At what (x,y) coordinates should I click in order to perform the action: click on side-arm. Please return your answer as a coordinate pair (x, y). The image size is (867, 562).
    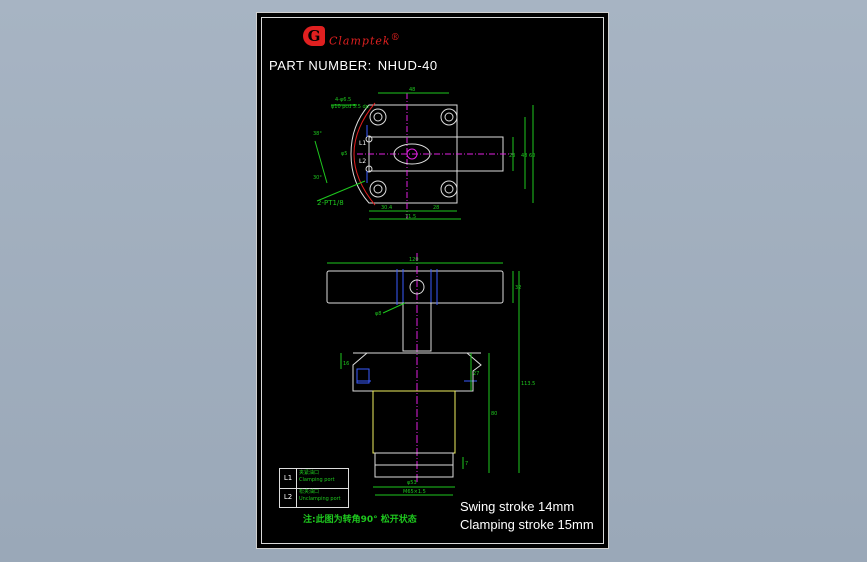
    Looking at the image, I should click on (415, 287).